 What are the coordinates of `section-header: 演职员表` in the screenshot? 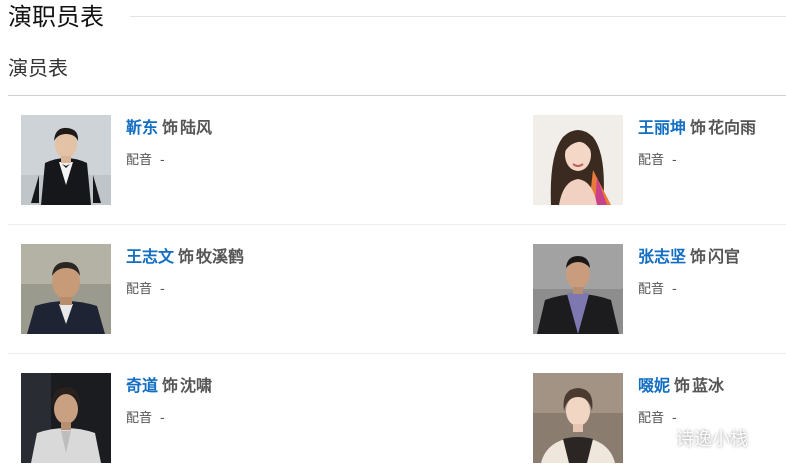 It's located at (397, 17).